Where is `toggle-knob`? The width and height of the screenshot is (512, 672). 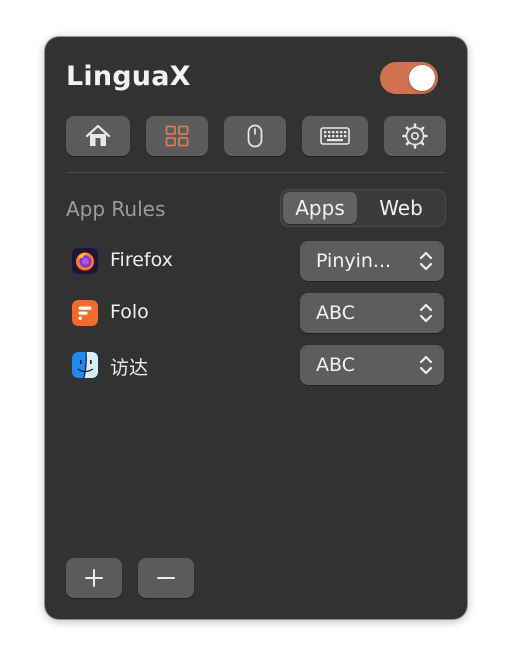
toggle-knob is located at coordinates (422, 78).